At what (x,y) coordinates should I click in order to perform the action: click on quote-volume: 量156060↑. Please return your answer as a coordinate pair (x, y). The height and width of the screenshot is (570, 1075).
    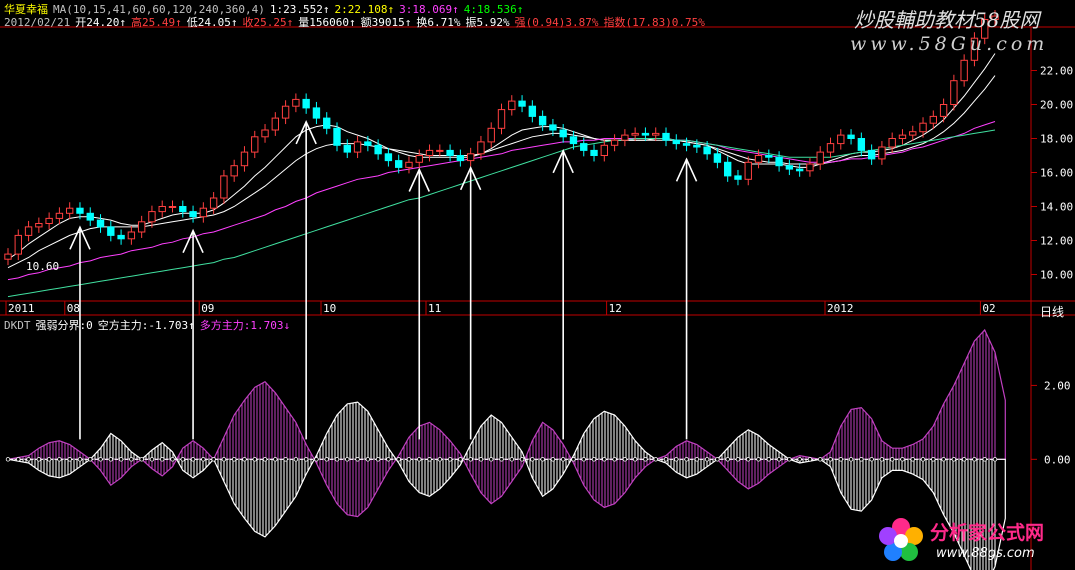
    Looking at the image, I should click on (327, 22).